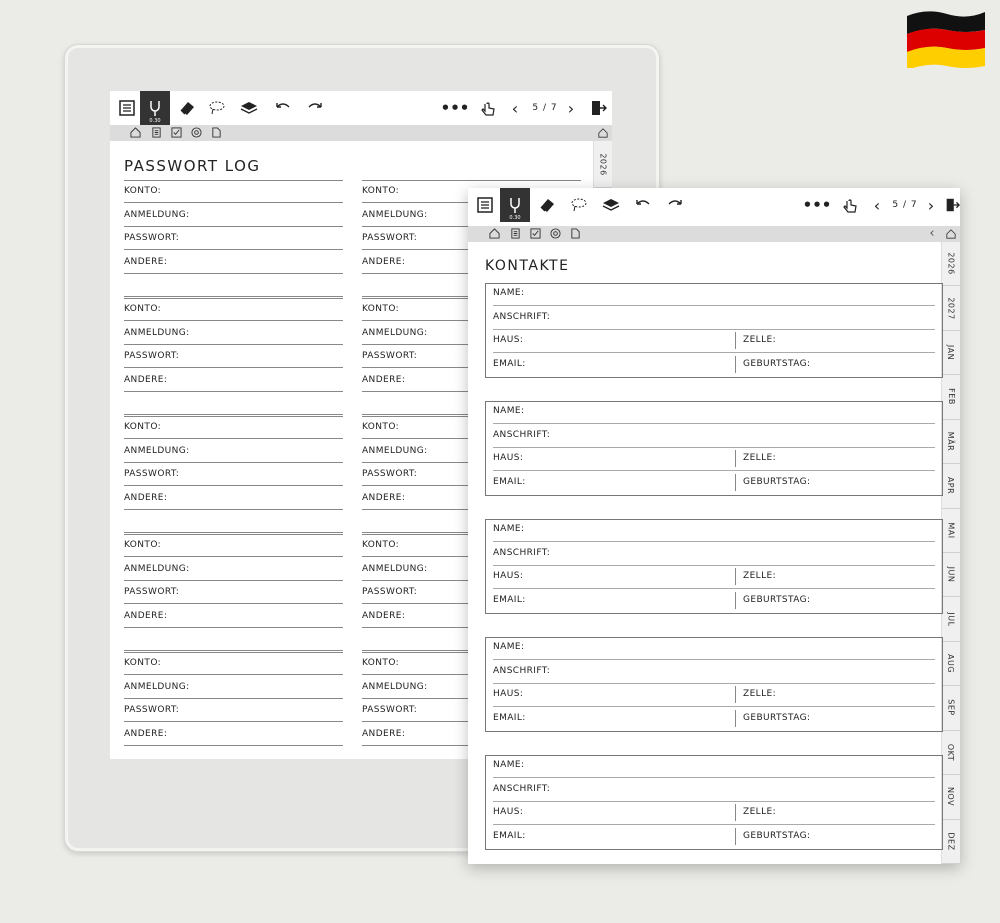  What do you see at coordinates (603, 164) in the screenshot?
I see `tab-year-2026: 2026` at bounding box center [603, 164].